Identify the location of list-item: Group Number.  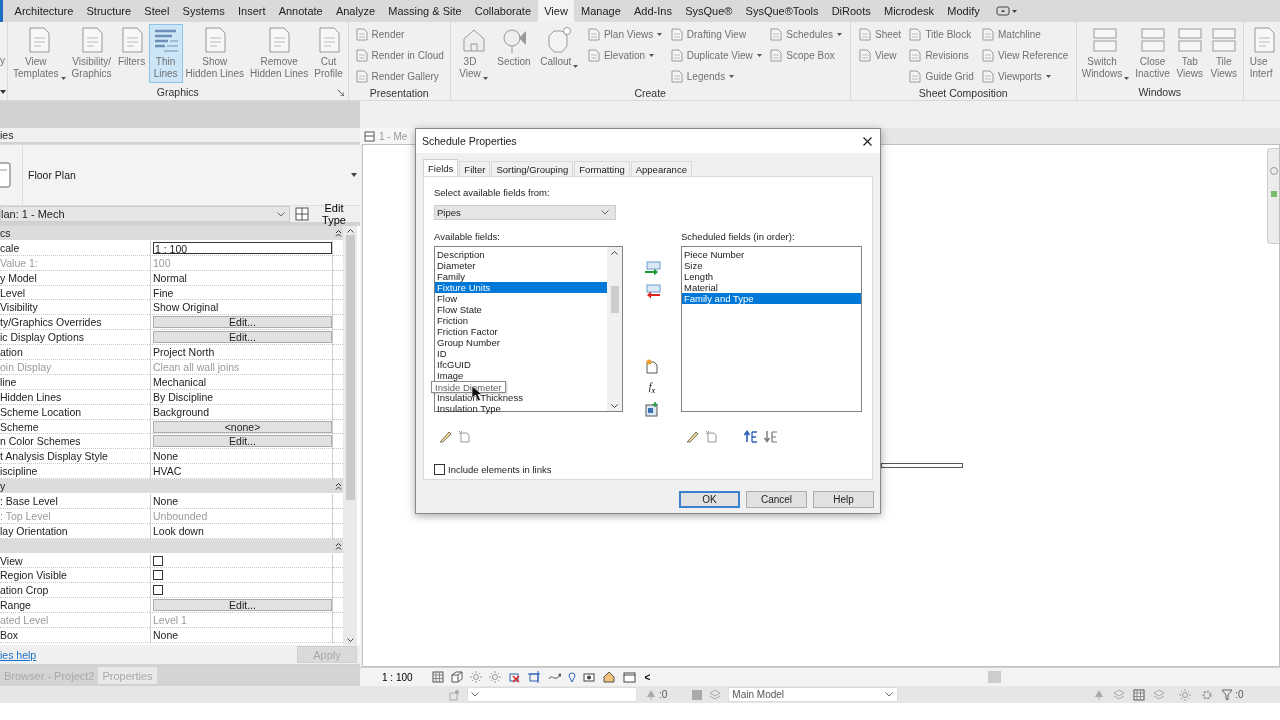
(521, 342).